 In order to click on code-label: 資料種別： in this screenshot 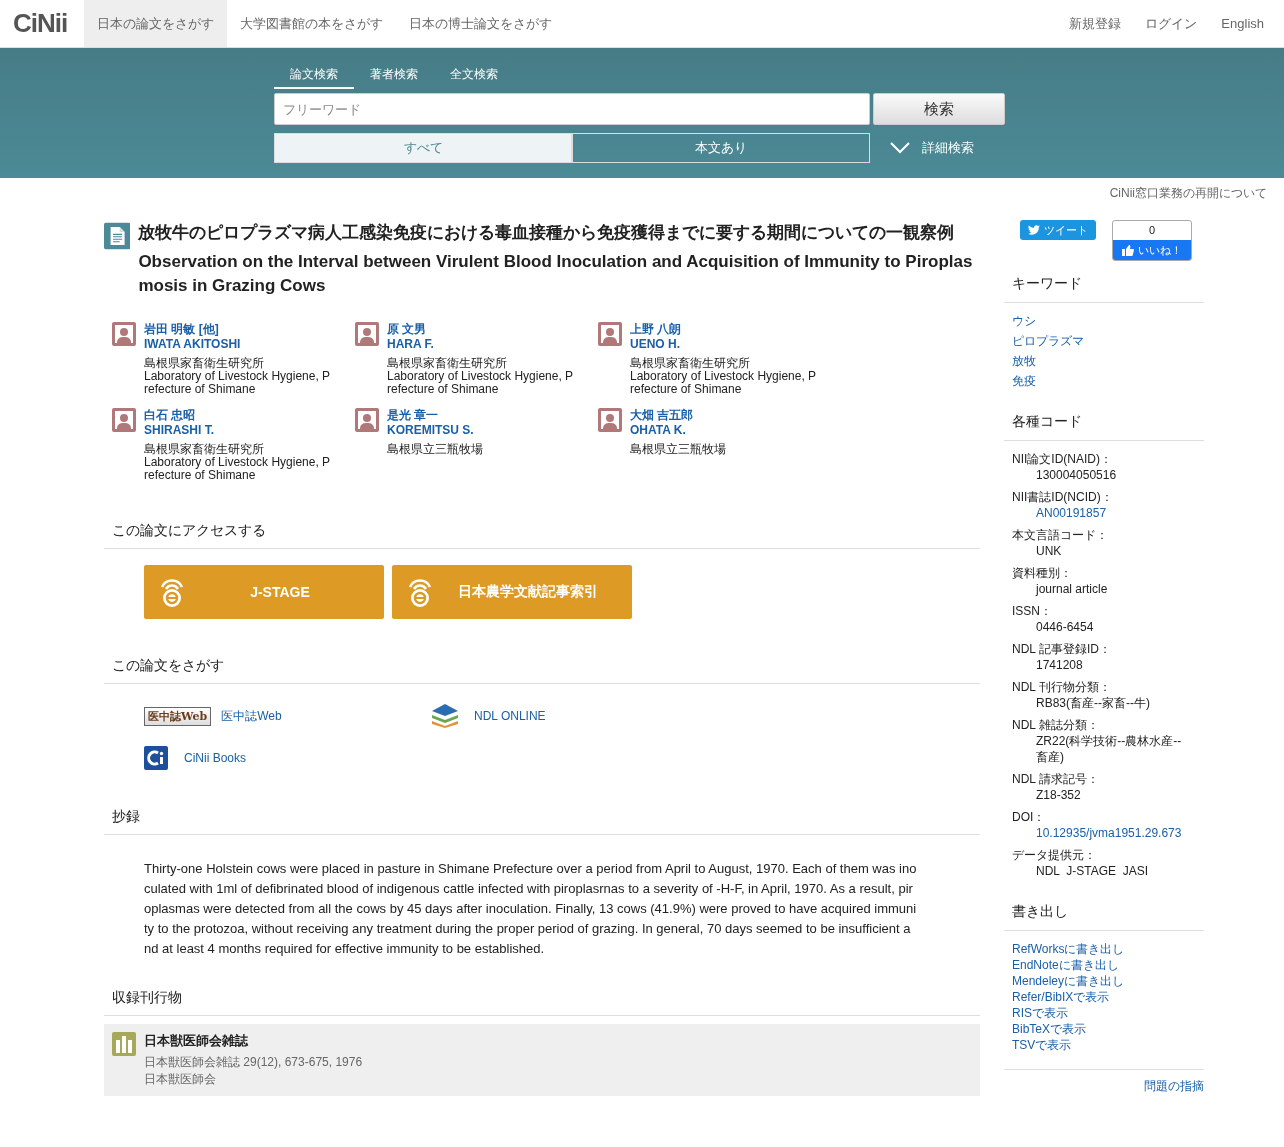, I will do `click(1042, 573)`.